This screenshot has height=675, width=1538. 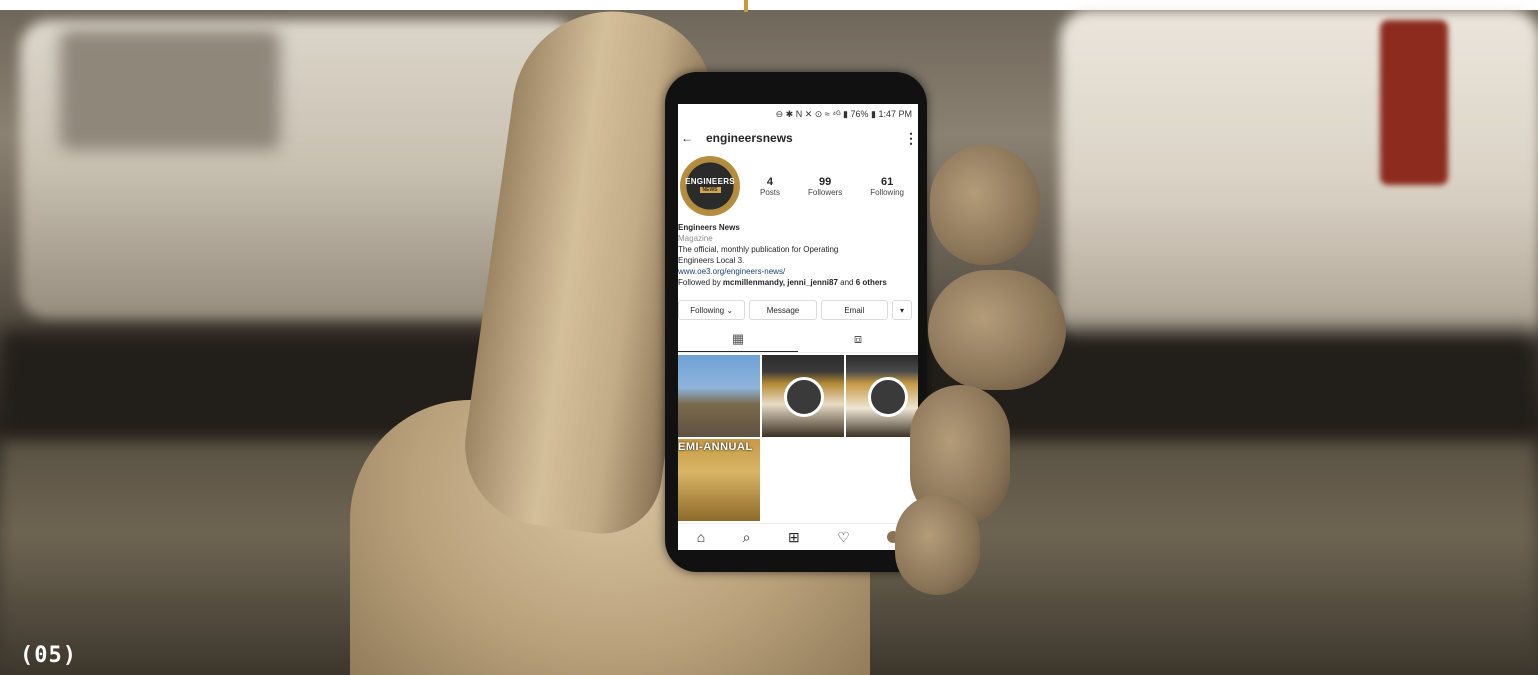 I want to click on search-icon: ⌕, so click(x=747, y=537).